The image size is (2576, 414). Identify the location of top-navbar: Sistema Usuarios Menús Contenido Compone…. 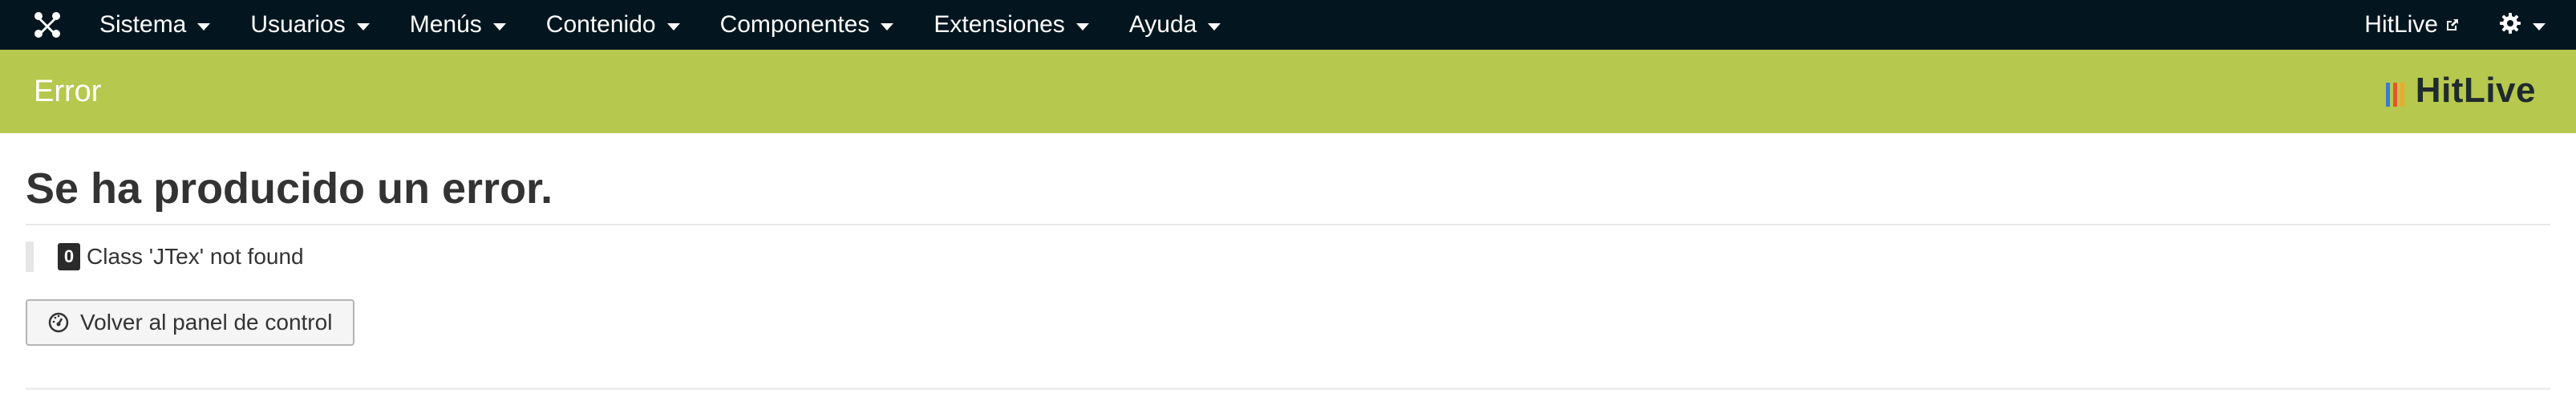
(1288, 25).